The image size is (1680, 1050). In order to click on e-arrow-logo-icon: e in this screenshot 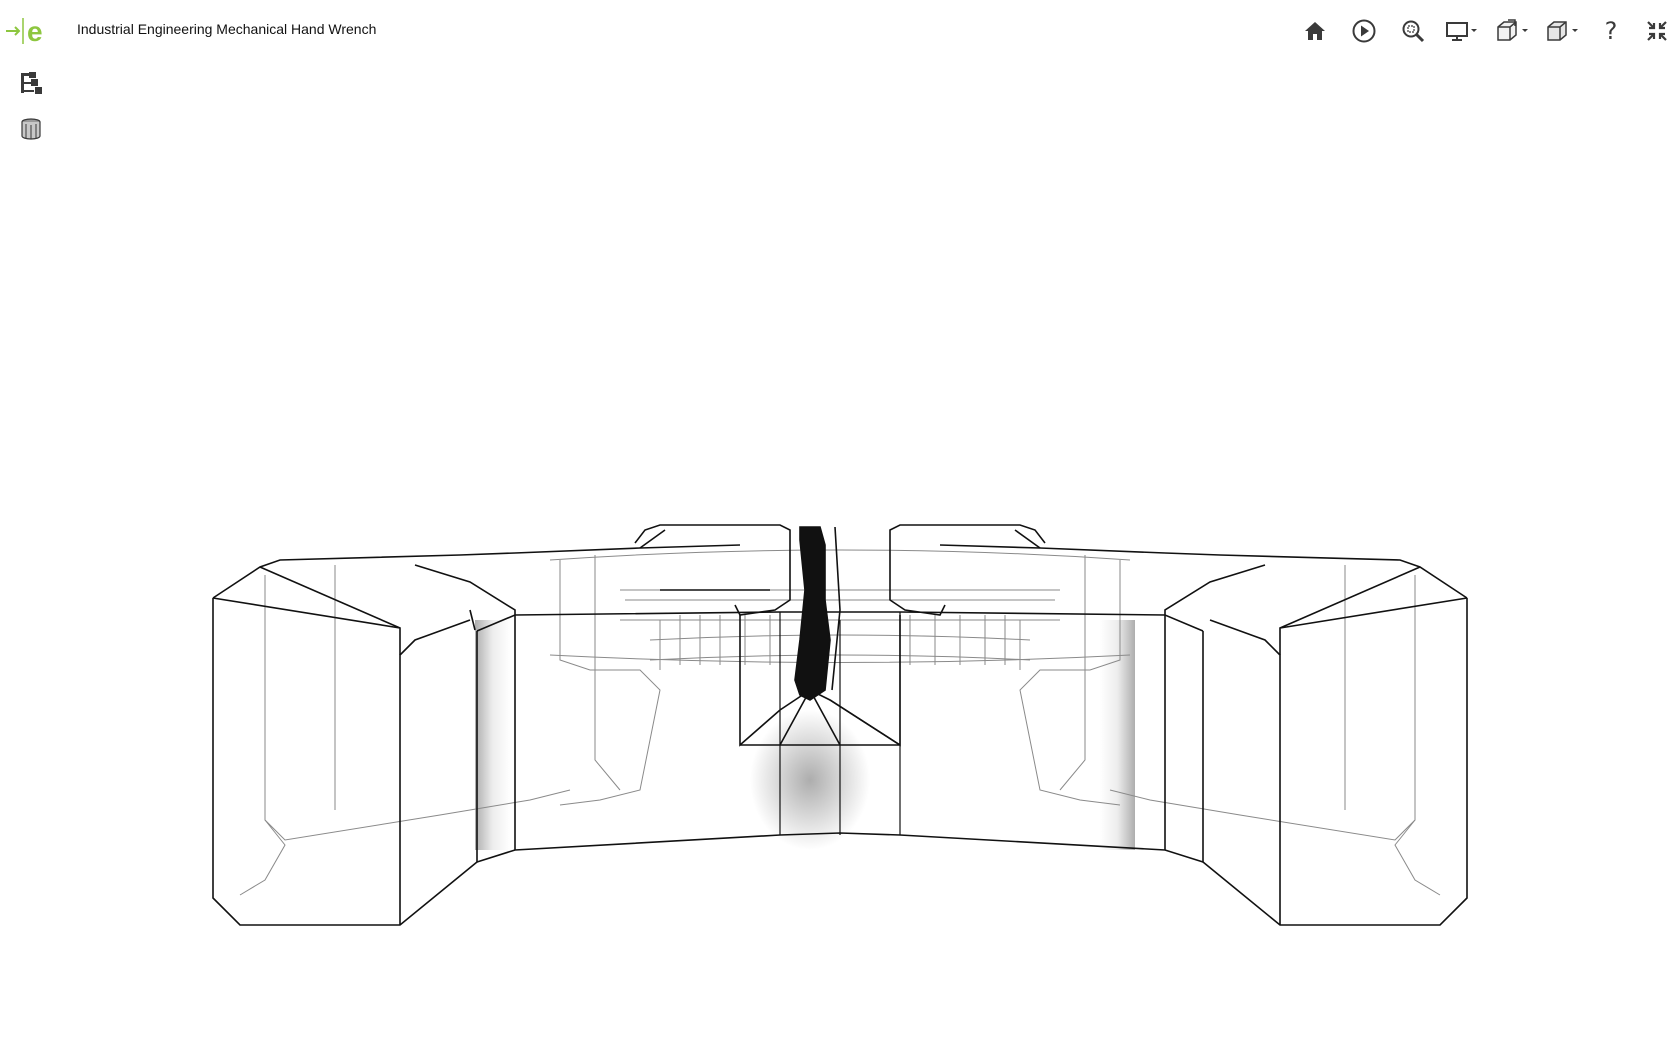, I will do `click(24, 31)`.